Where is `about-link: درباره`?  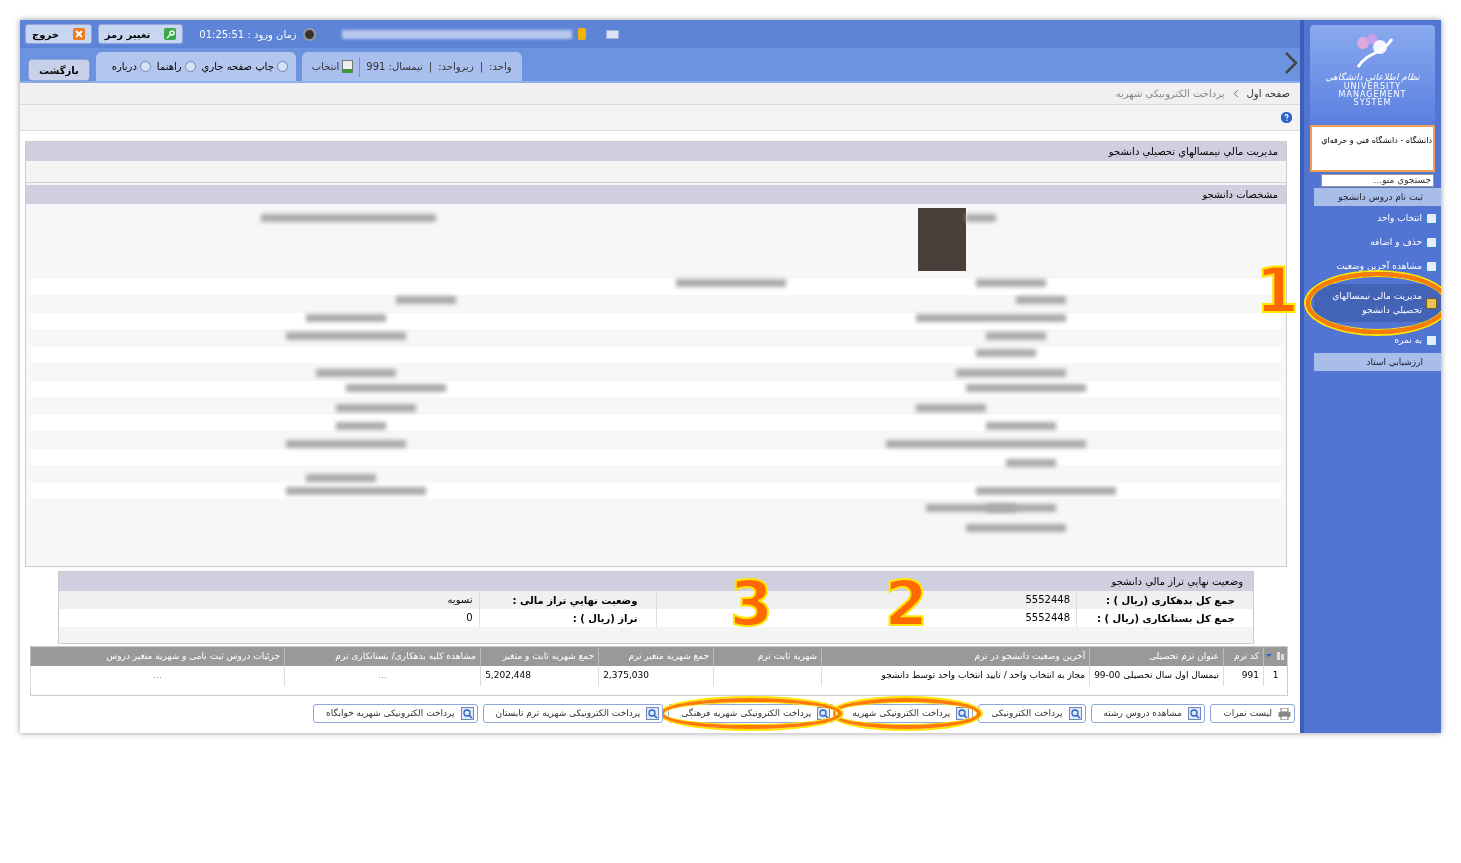
about-link: درباره is located at coordinates (131, 66).